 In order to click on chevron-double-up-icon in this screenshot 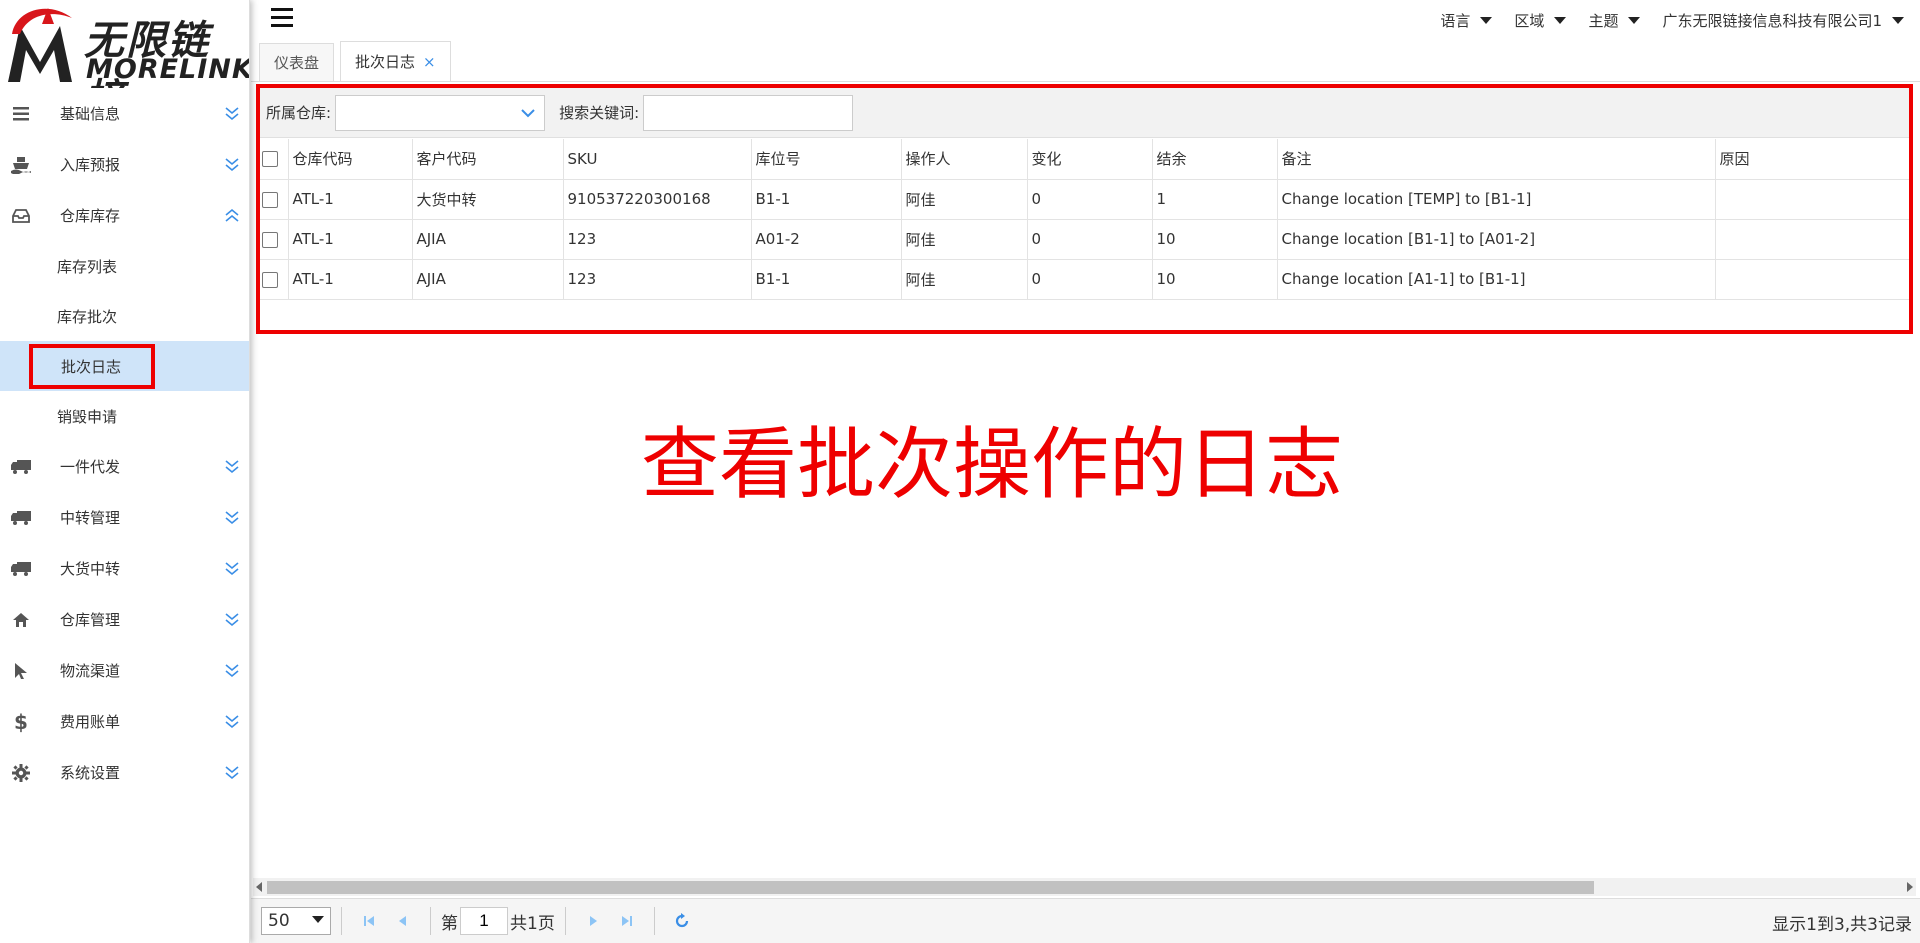, I will do `click(232, 215)`.